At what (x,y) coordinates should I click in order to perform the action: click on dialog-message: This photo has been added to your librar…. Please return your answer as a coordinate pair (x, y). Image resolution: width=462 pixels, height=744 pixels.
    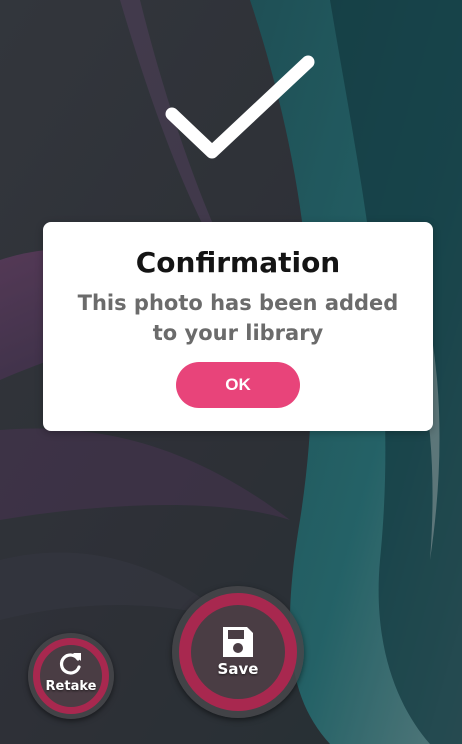
    Looking at the image, I should click on (238, 318).